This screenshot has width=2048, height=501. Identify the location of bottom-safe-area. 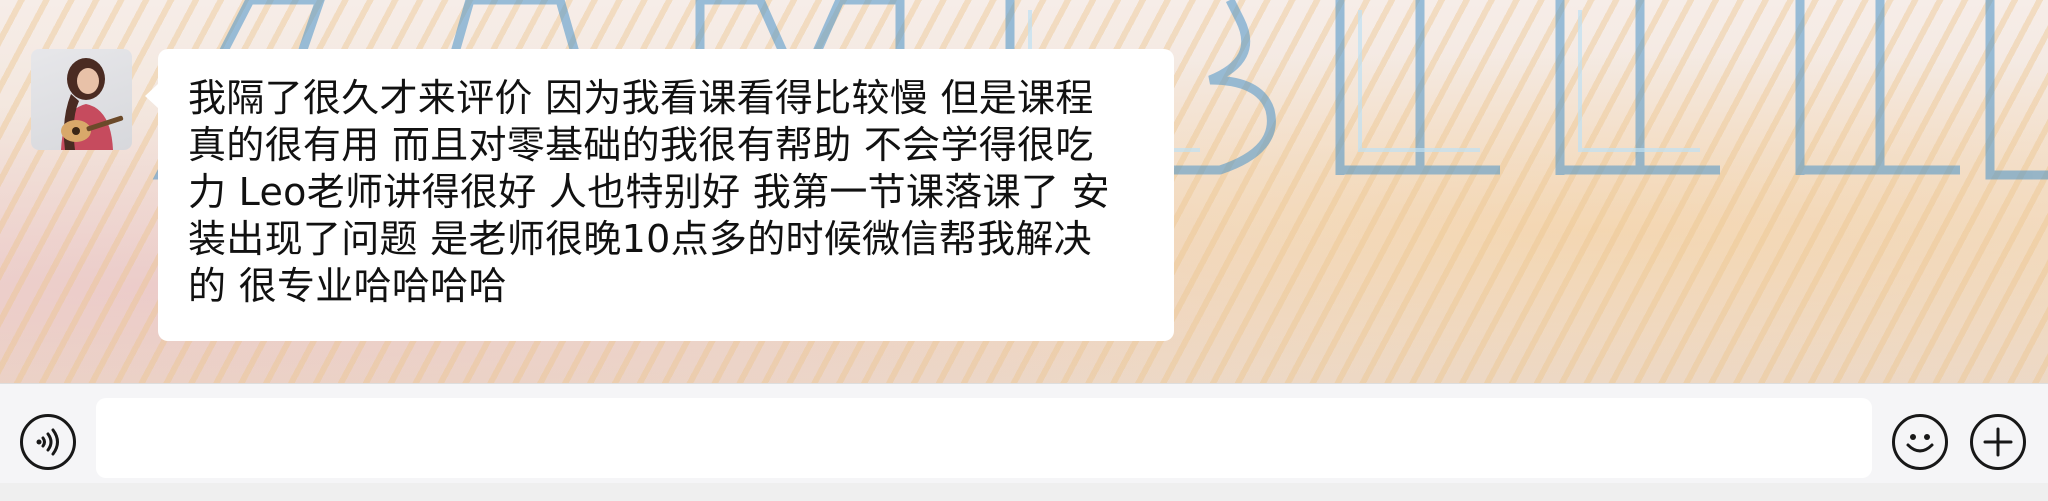
(1024, 492).